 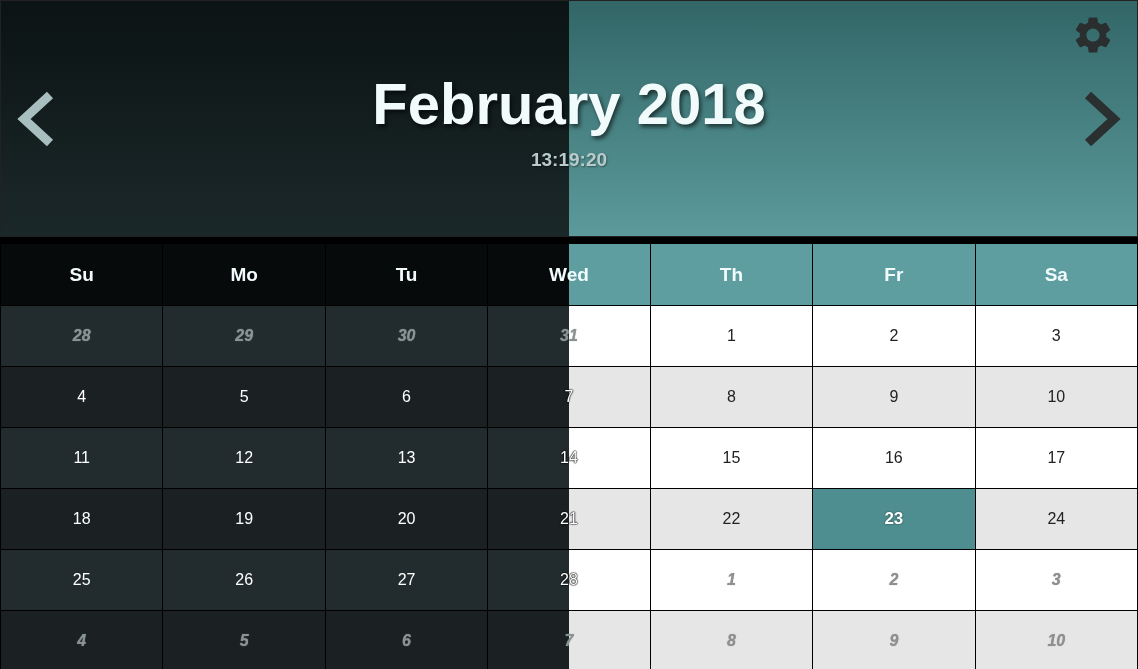 What do you see at coordinates (894, 336) in the screenshot?
I see `day-cell: 2` at bounding box center [894, 336].